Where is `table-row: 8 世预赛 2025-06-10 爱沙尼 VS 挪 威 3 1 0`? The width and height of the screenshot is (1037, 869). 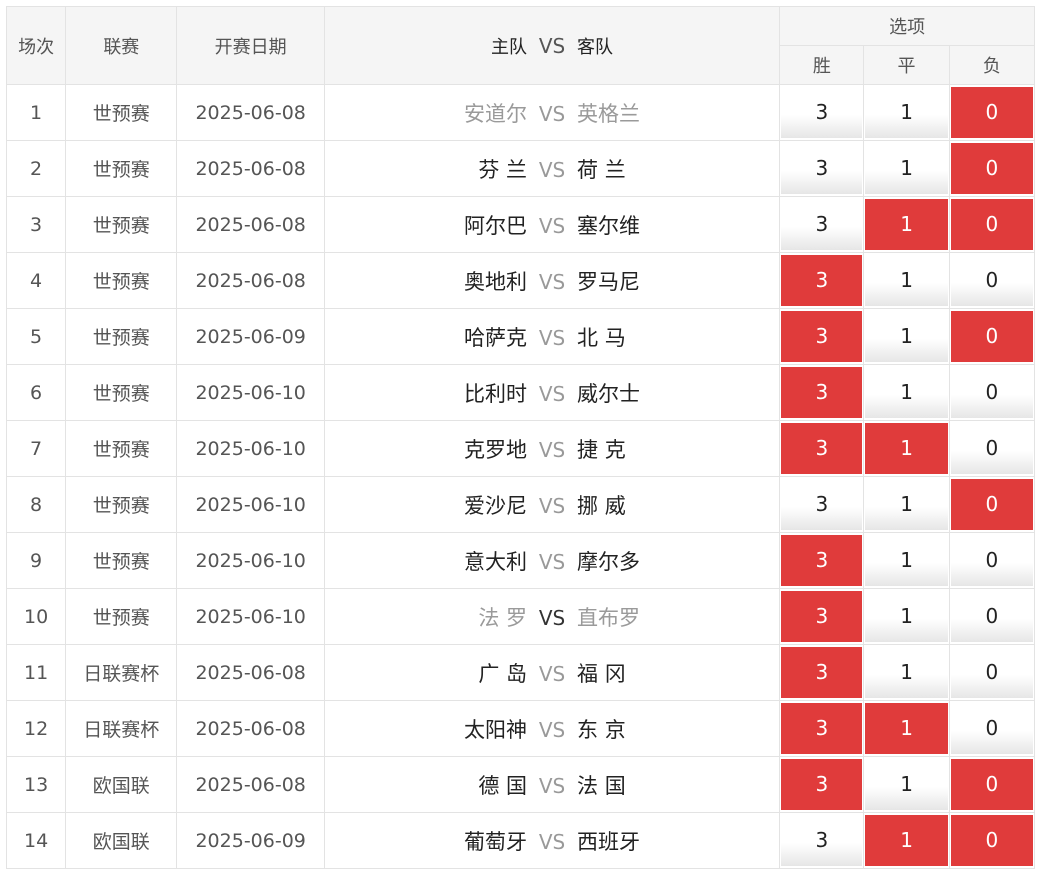
table-row: 8 世预赛 2025-06-10 爱沙尼 VS 挪 威 3 1 0 is located at coordinates (520, 504).